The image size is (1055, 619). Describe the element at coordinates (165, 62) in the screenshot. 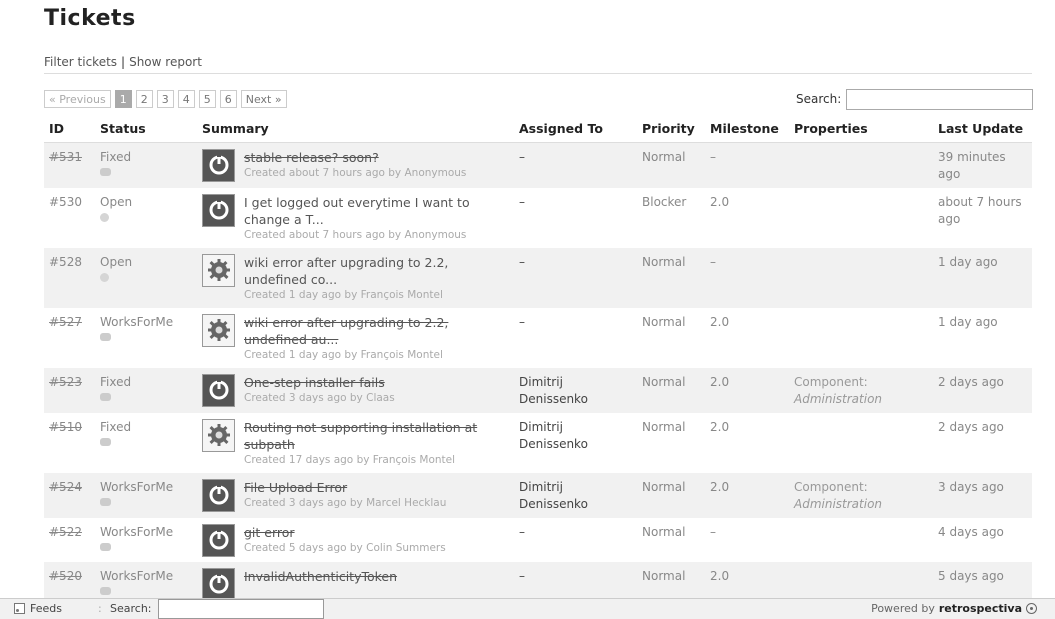

I see `show-report-link: Show report` at that location.